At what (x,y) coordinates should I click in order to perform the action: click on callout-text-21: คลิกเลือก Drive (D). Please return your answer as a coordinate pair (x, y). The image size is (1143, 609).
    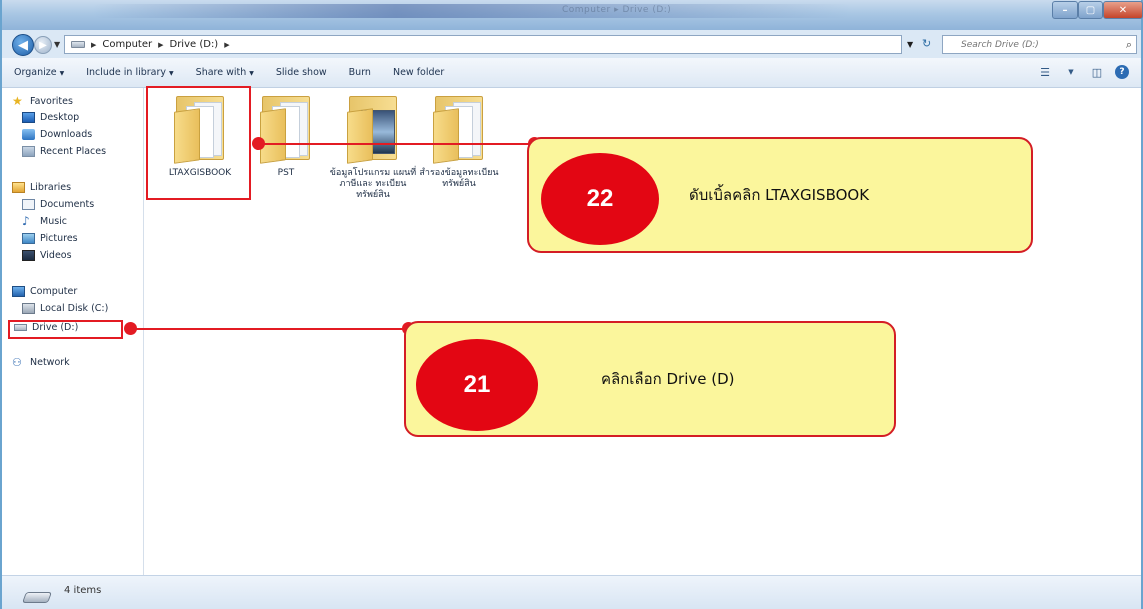
    Looking at the image, I should click on (668, 379).